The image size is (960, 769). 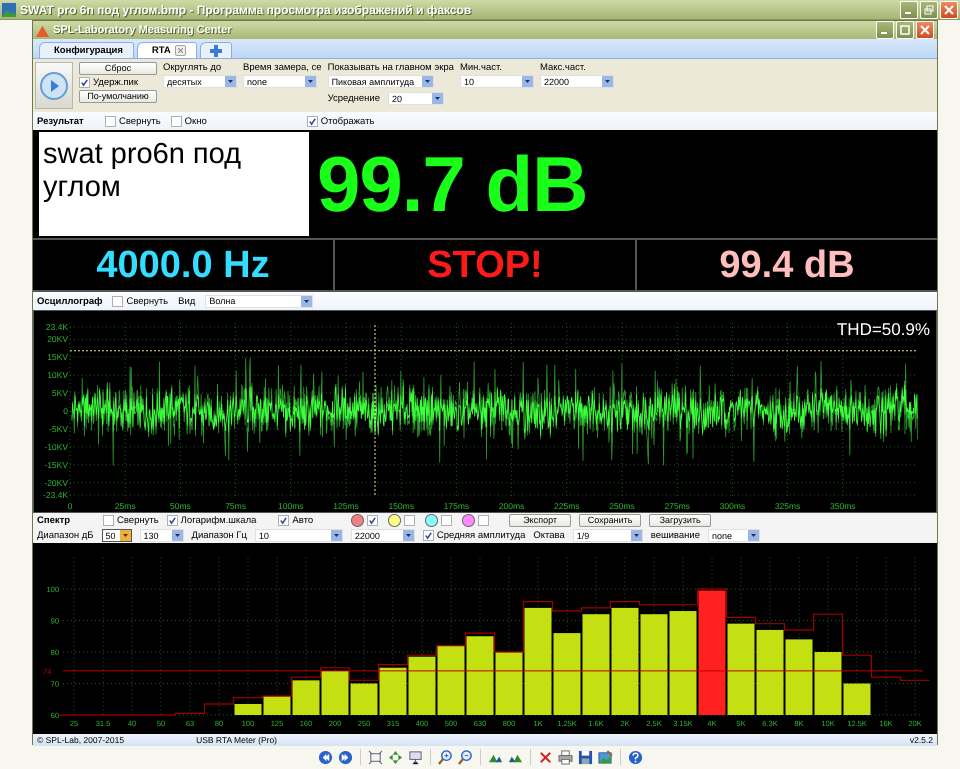 I want to click on field-label: Макс.част., so click(x=563, y=67).